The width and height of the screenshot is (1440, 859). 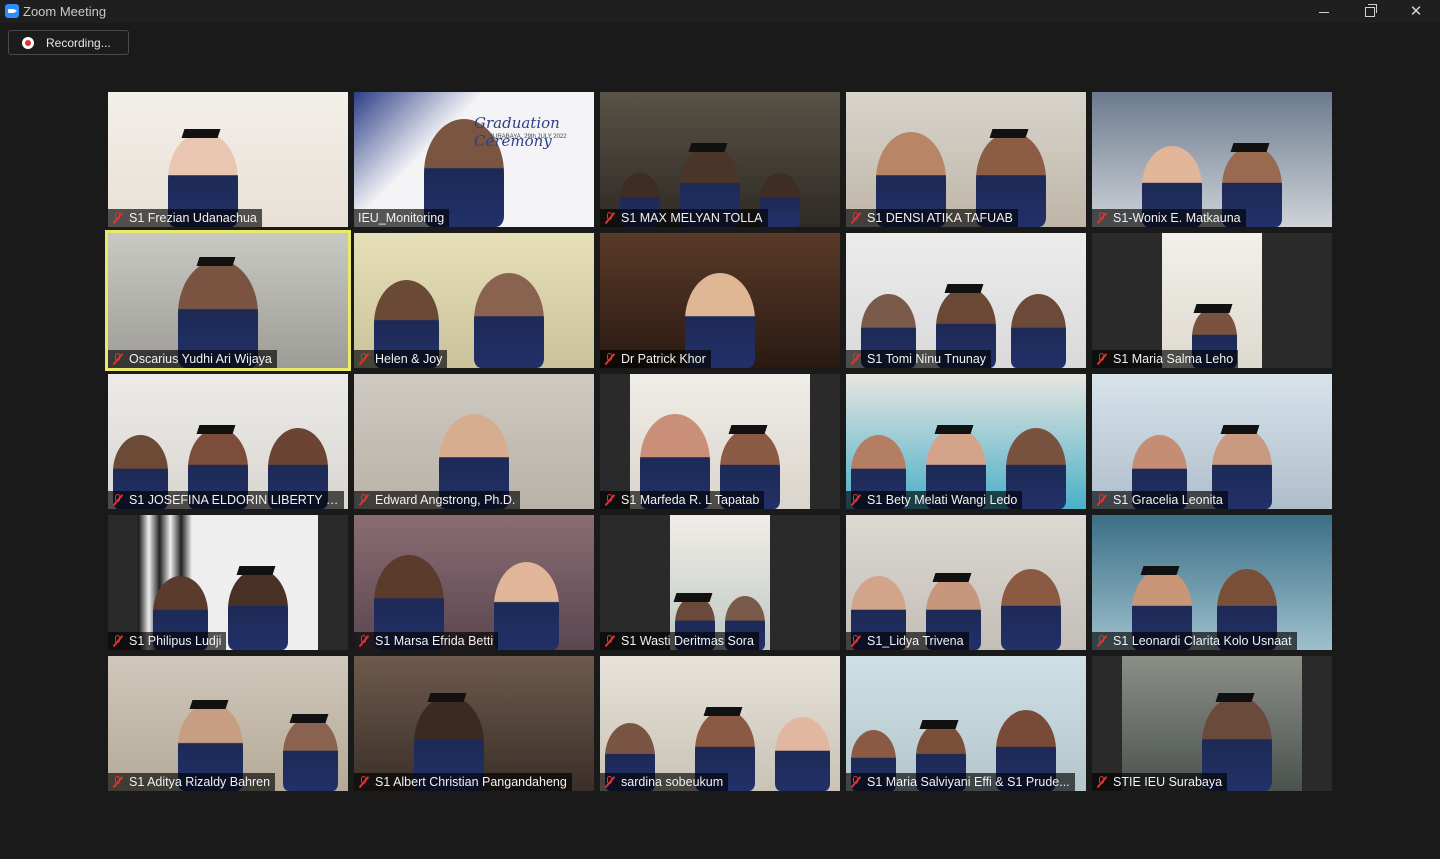 I want to click on participant-tile: S1_Lidya Trivena, so click(x=966, y=582).